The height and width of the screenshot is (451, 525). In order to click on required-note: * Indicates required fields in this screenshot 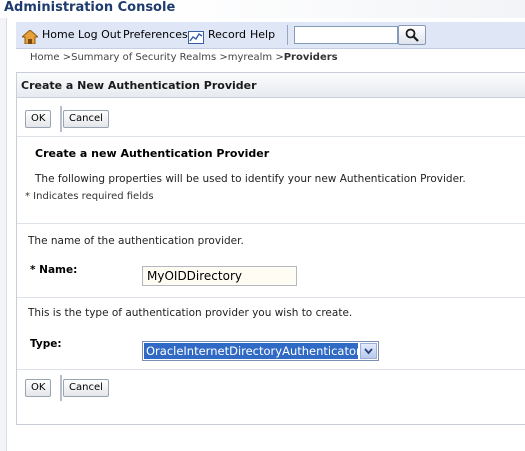, I will do `click(89, 196)`.